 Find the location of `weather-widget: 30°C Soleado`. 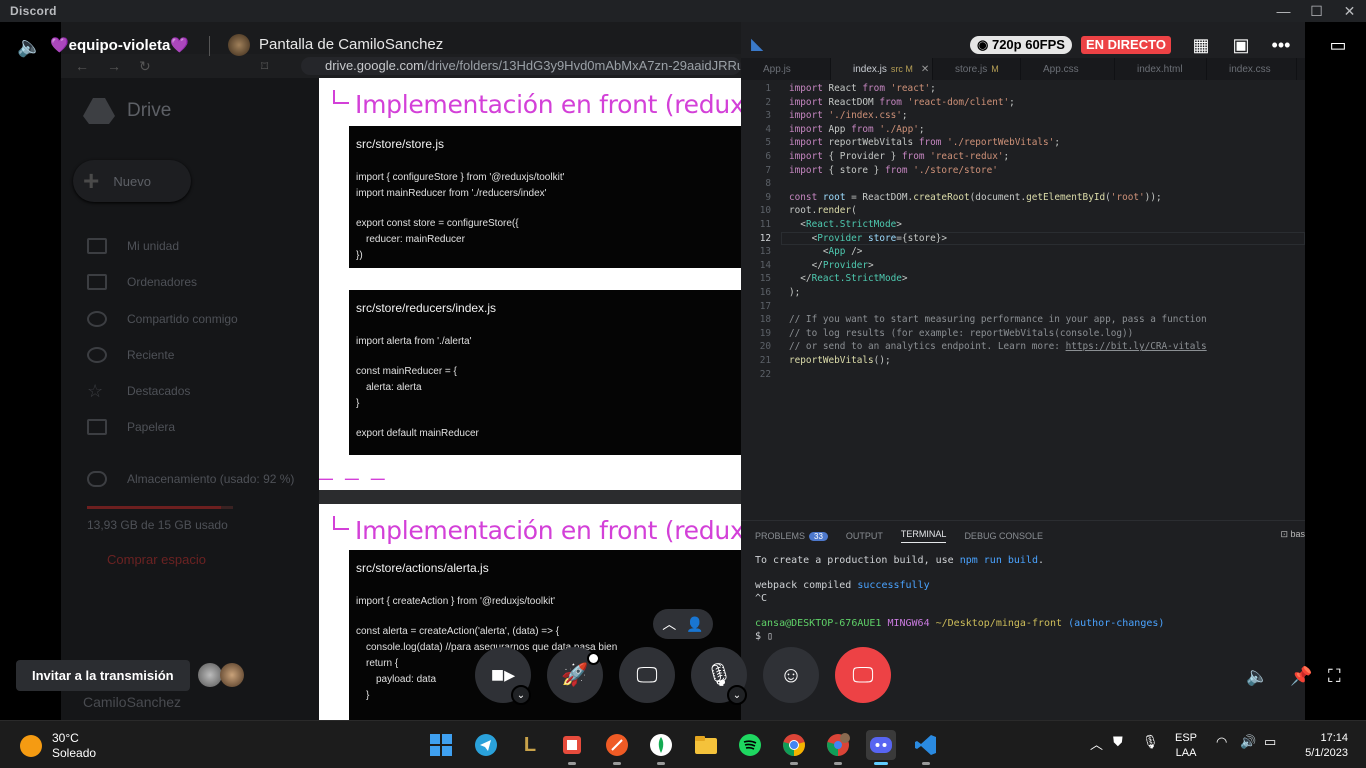

weather-widget: 30°C Soleado is located at coordinates (58, 746).